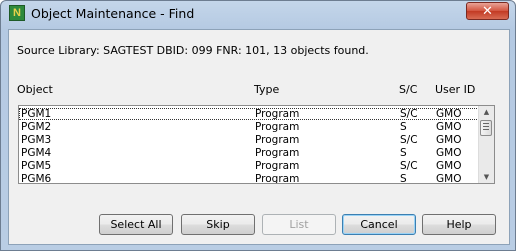  Describe the element at coordinates (36, 166) in the screenshot. I see `object-name: PGM5` at that location.